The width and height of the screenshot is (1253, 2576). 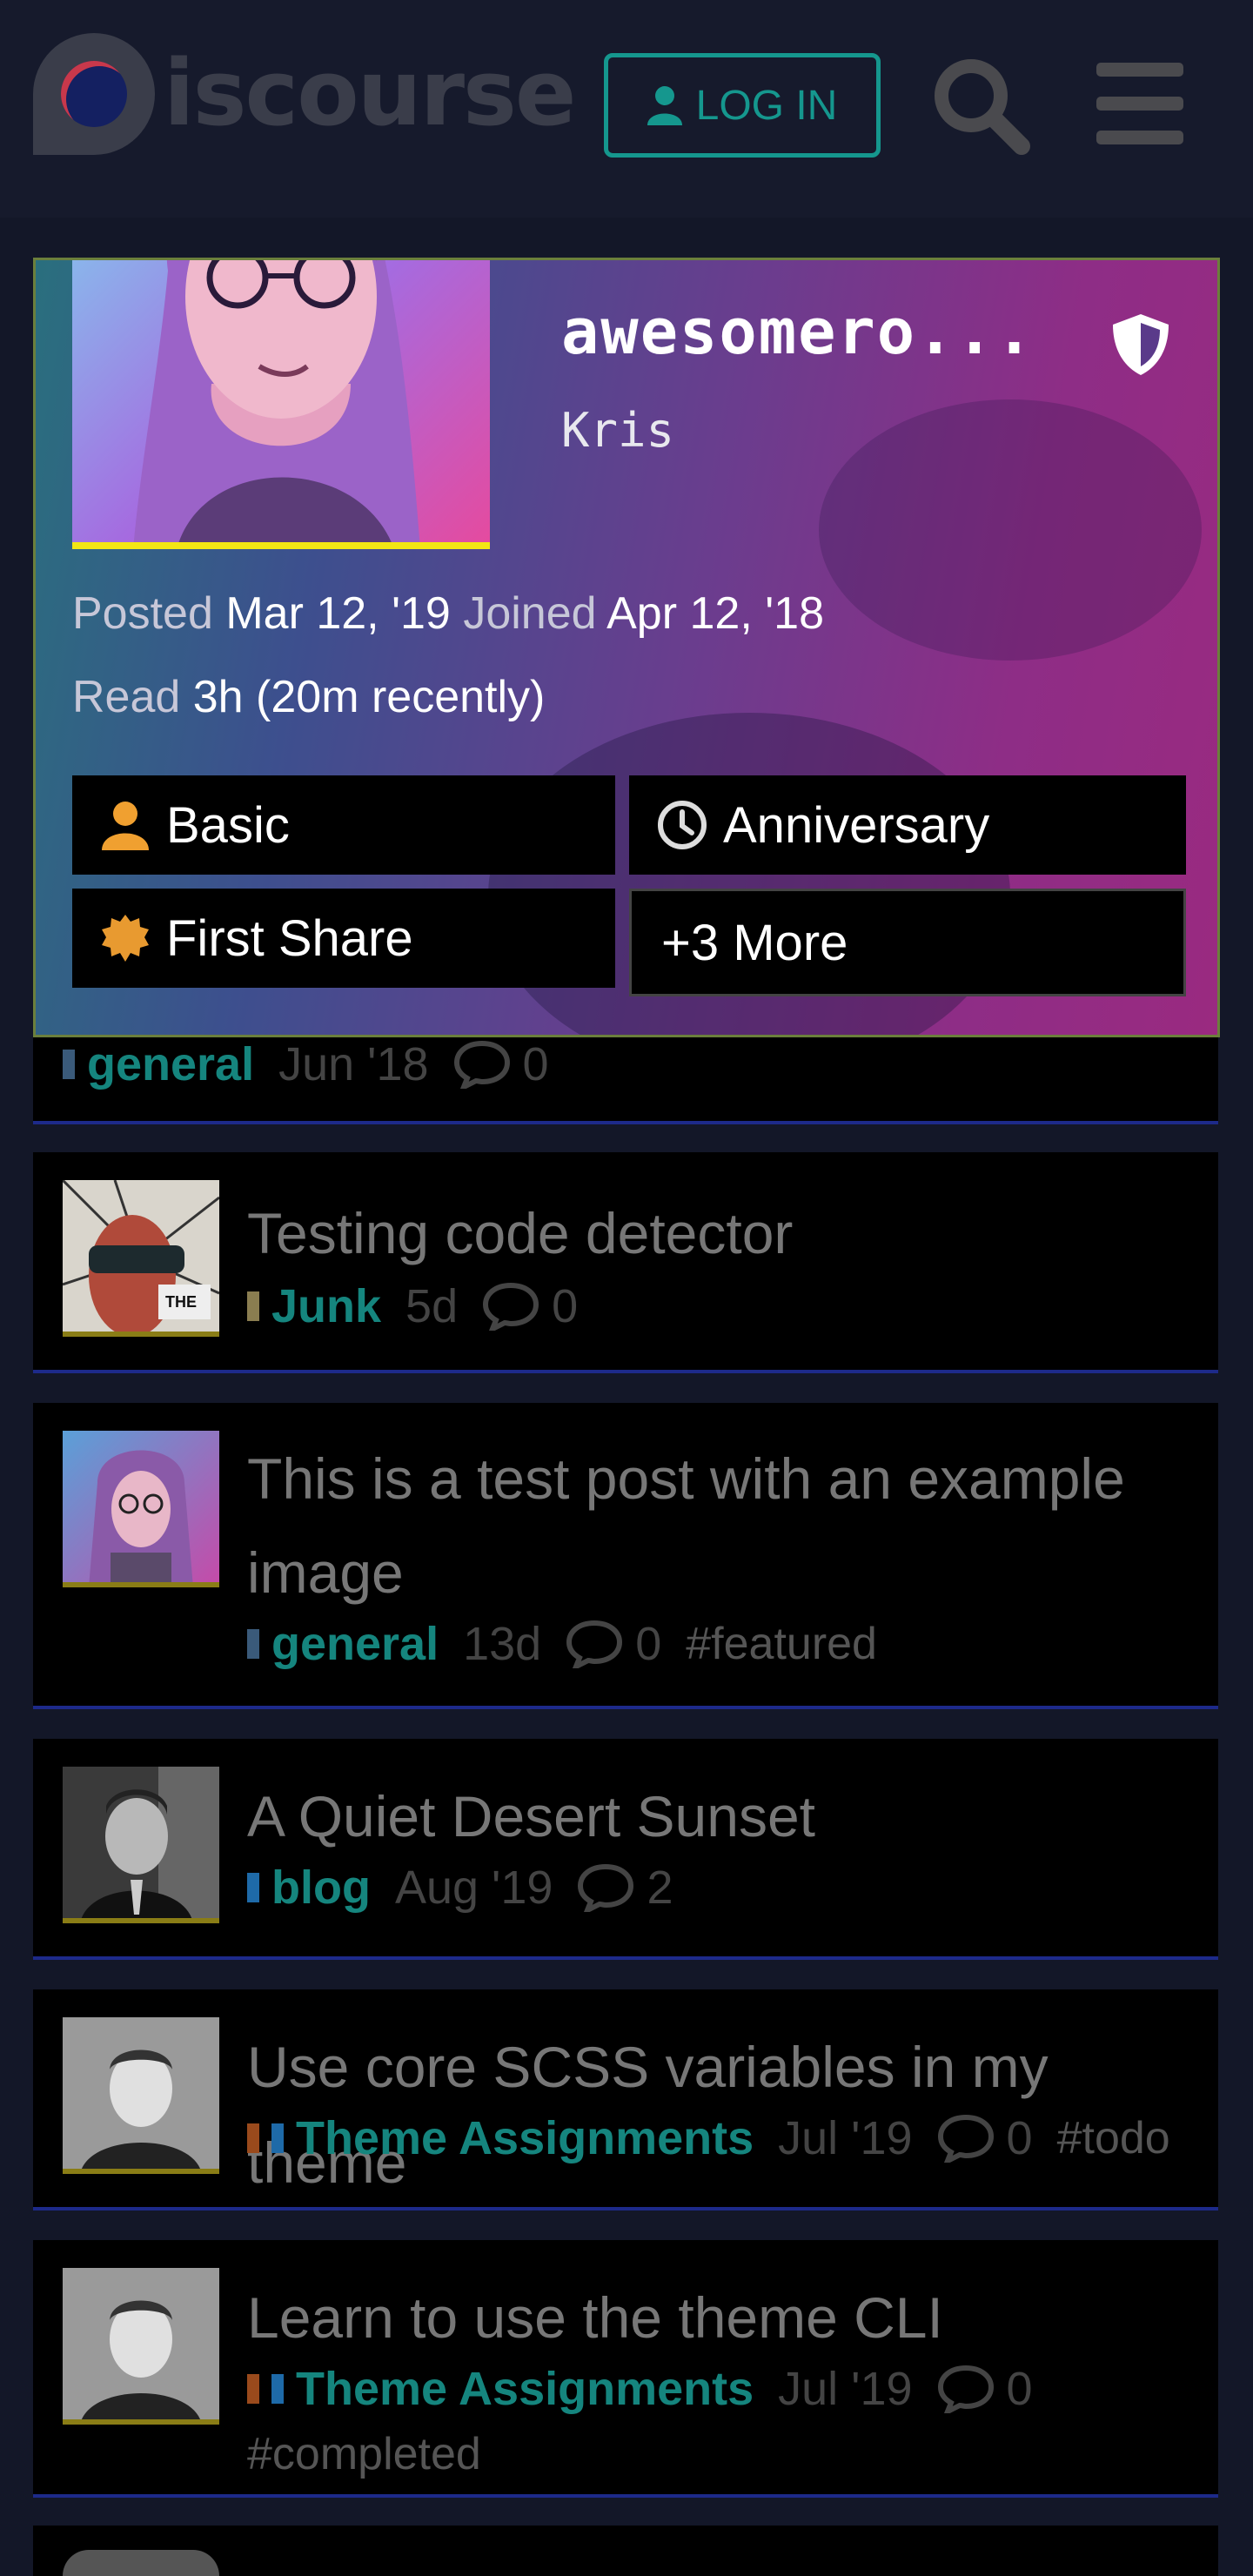 I want to click on category-badge: blog, so click(x=309, y=1888).